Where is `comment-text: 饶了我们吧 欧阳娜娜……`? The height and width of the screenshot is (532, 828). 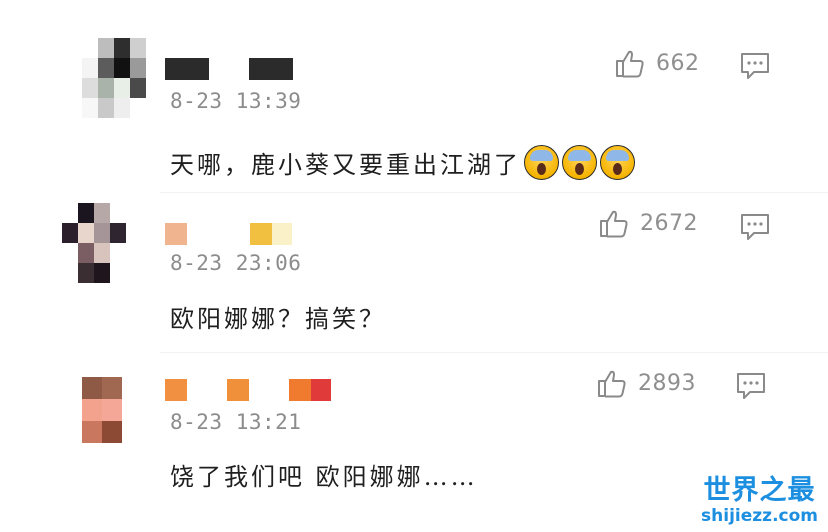
comment-text: 饶了我们吧 欧阳娜娜…… is located at coordinates (324, 474).